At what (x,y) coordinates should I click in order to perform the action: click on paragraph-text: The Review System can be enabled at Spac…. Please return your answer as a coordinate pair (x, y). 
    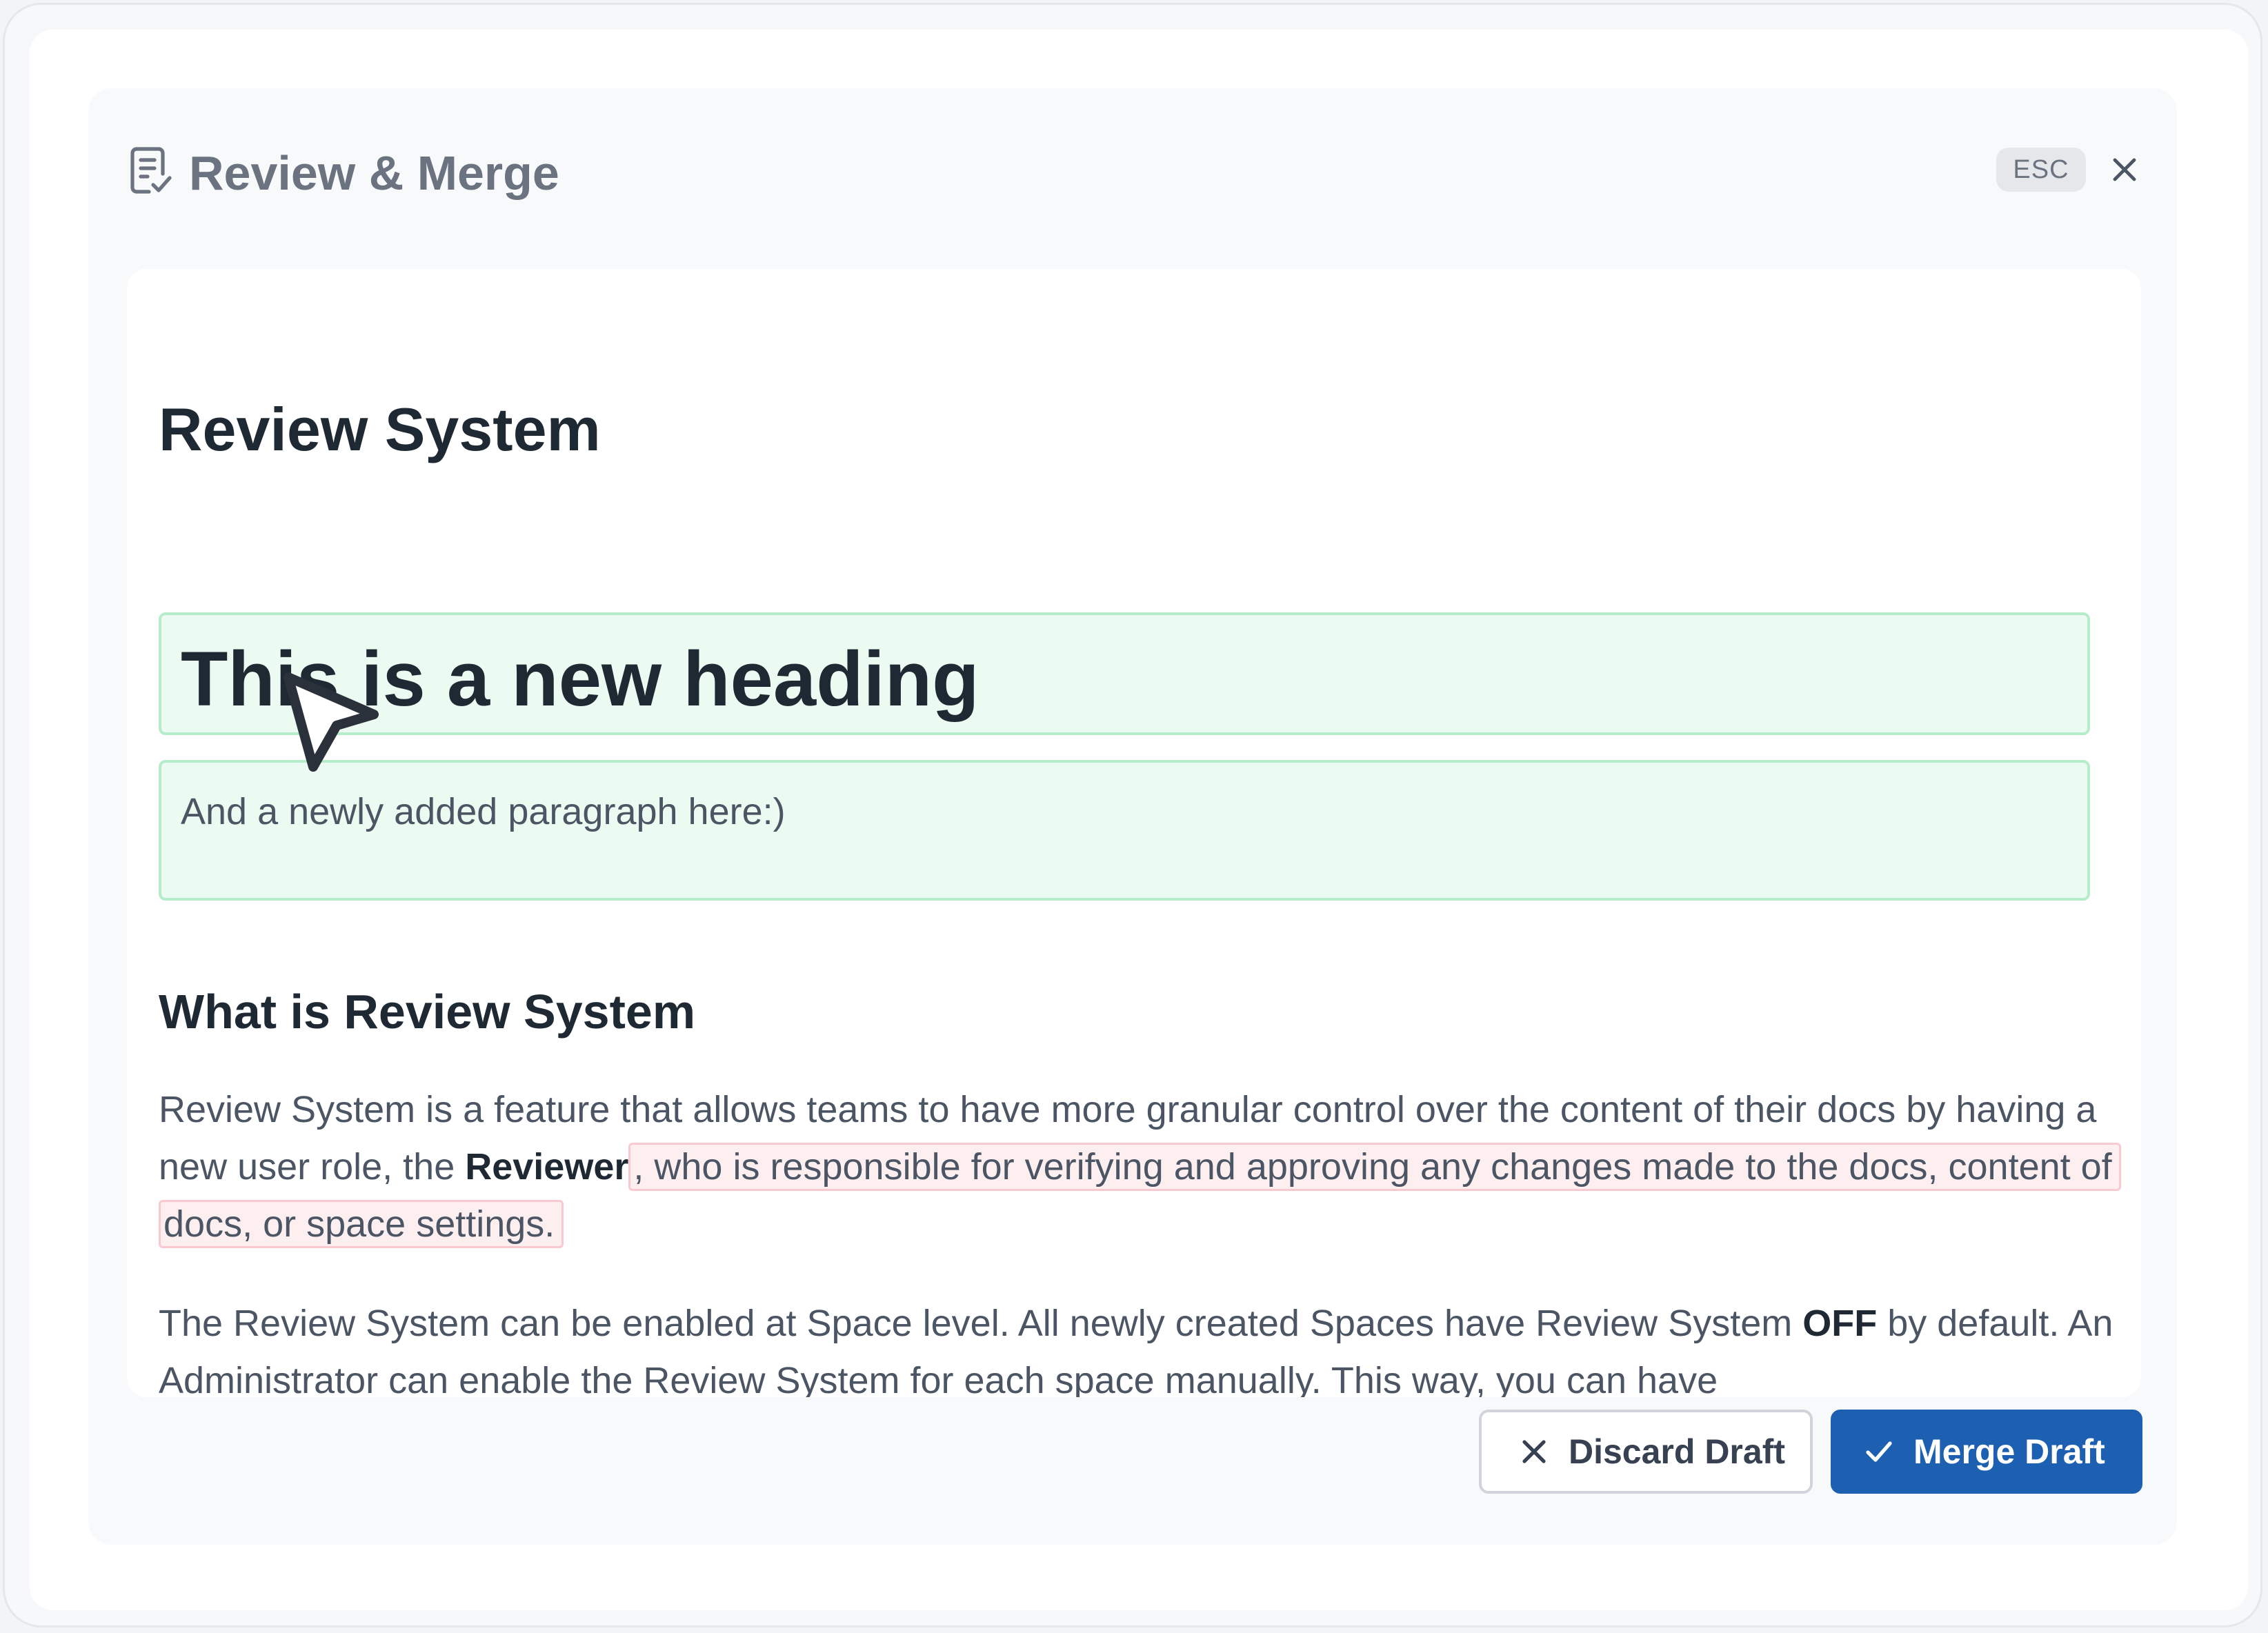
    Looking at the image, I should click on (981, 1323).